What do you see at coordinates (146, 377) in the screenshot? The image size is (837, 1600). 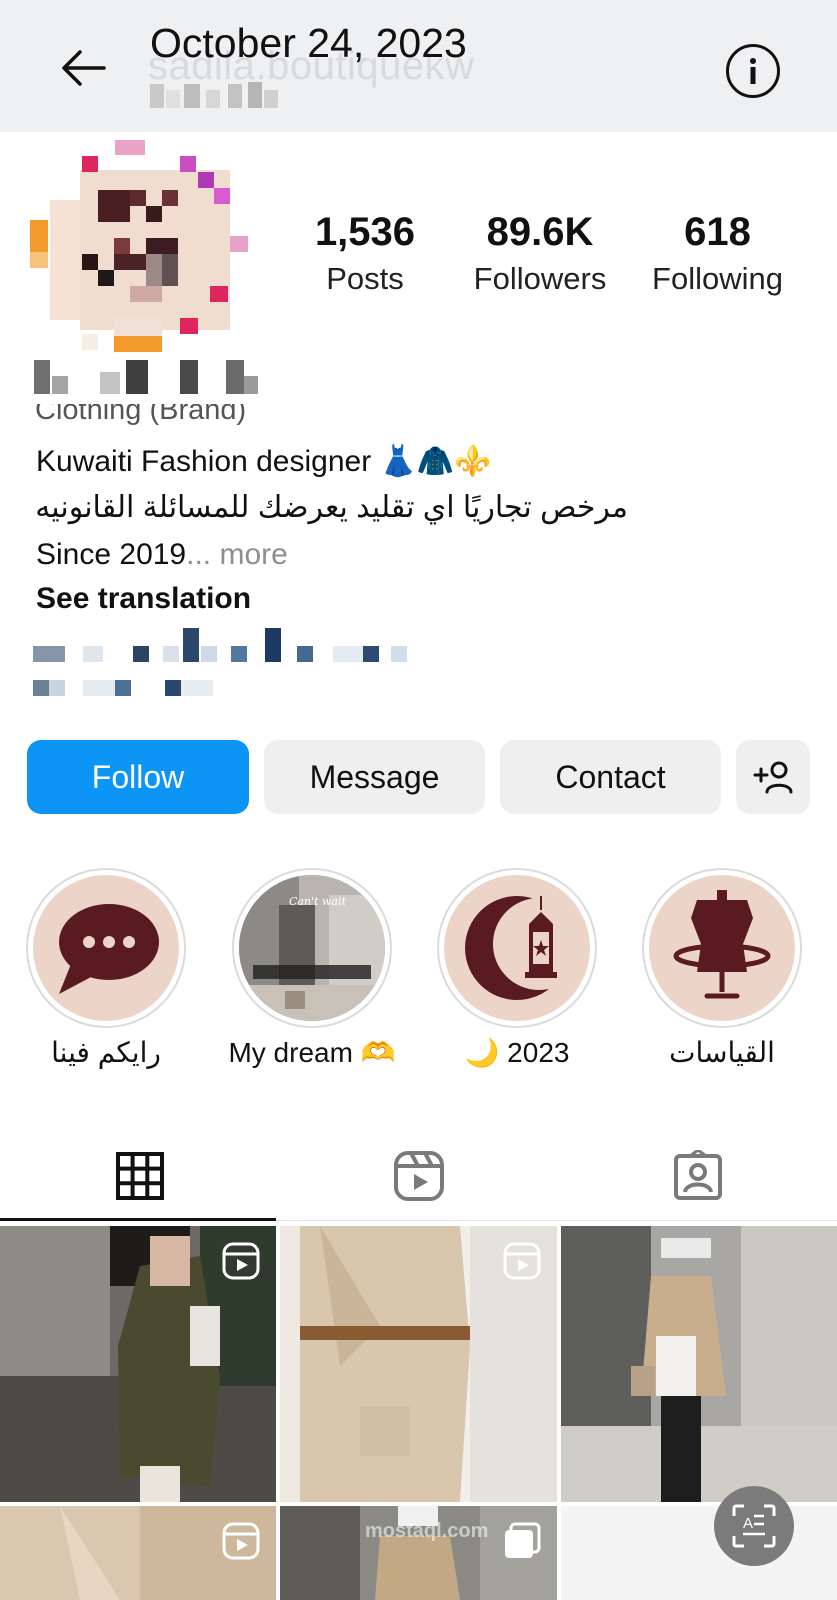 I see `blurred-display-name` at bounding box center [146, 377].